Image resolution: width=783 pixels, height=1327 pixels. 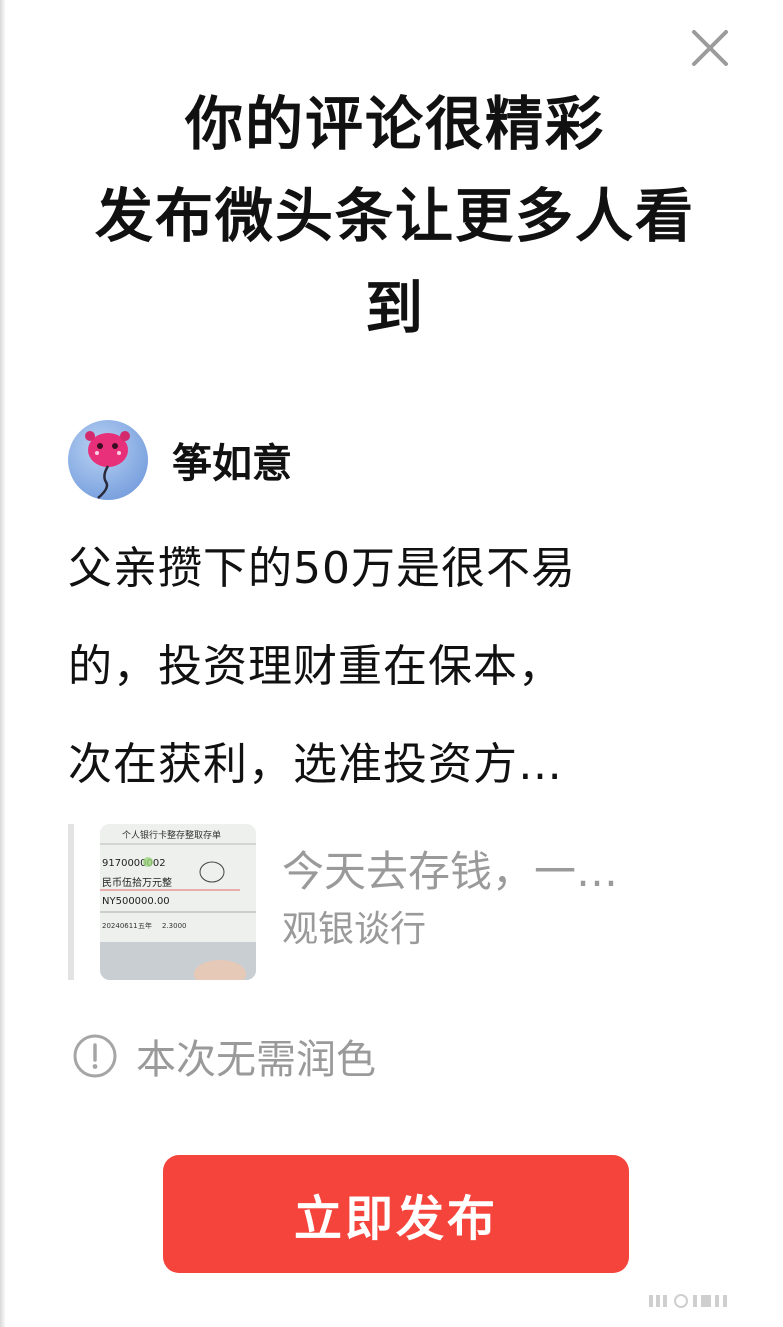 What do you see at coordinates (688, 1301) in the screenshot?
I see `watermark-mark` at bounding box center [688, 1301].